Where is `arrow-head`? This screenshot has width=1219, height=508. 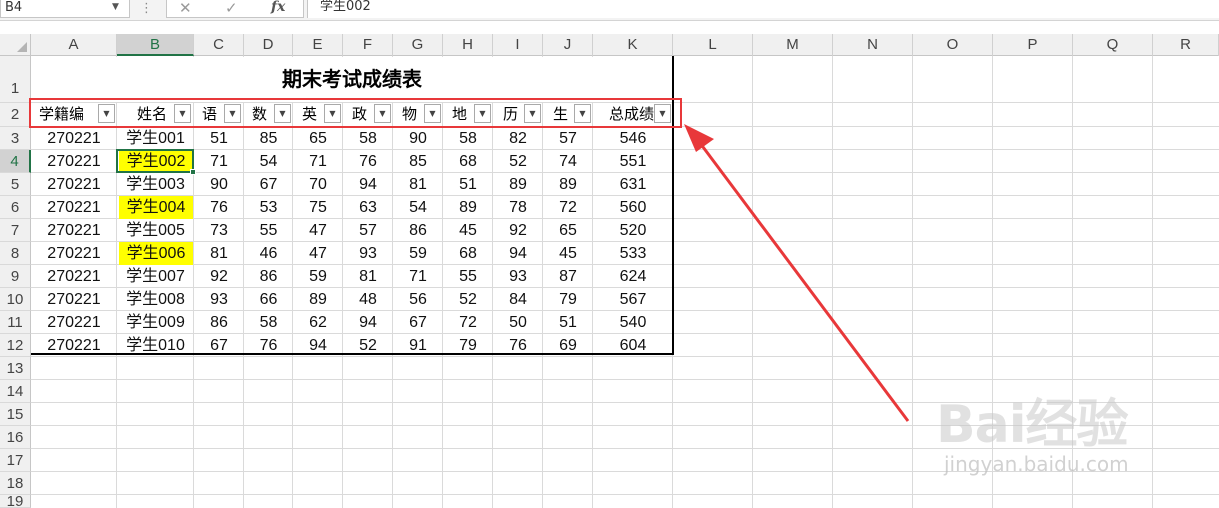 arrow-head is located at coordinates (699, 138).